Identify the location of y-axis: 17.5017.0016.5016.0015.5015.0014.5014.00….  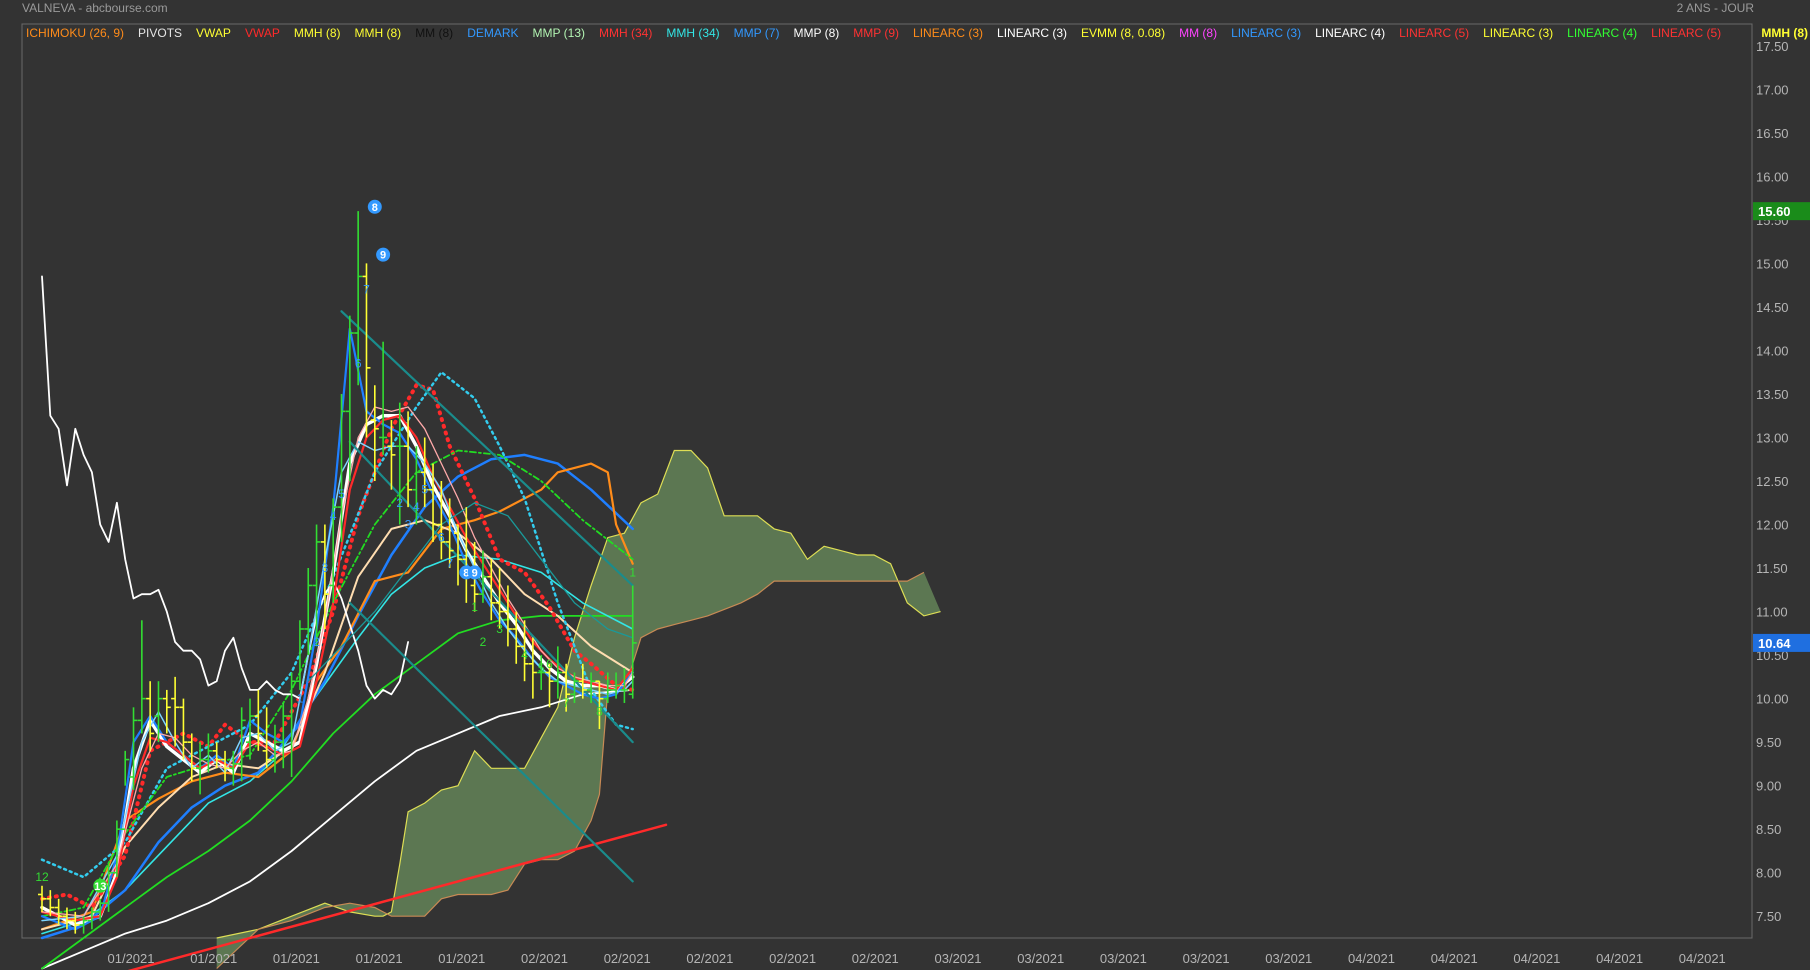
(1772, 481).